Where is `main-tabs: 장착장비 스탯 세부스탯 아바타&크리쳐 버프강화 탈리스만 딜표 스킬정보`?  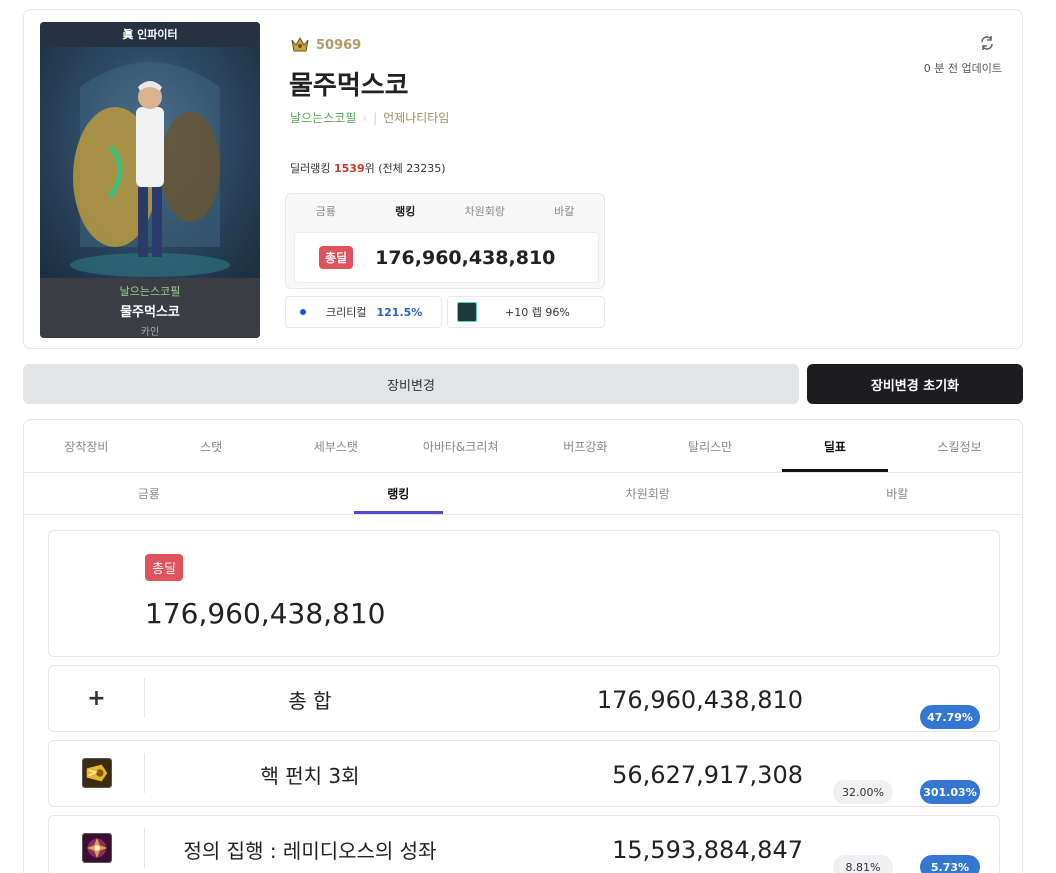 main-tabs: 장착장비 스탯 세부스탯 아바타&크리쳐 버프강화 탈리스만 딜표 스킬정보 is located at coordinates (523, 446).